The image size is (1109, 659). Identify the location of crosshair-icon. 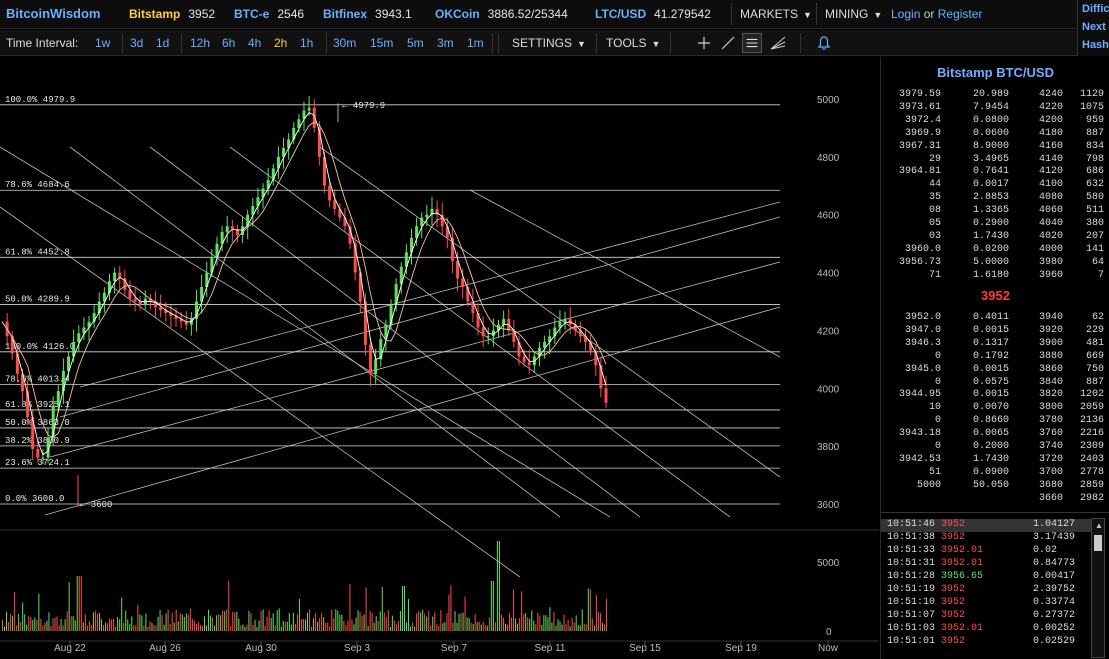
(704, 43).